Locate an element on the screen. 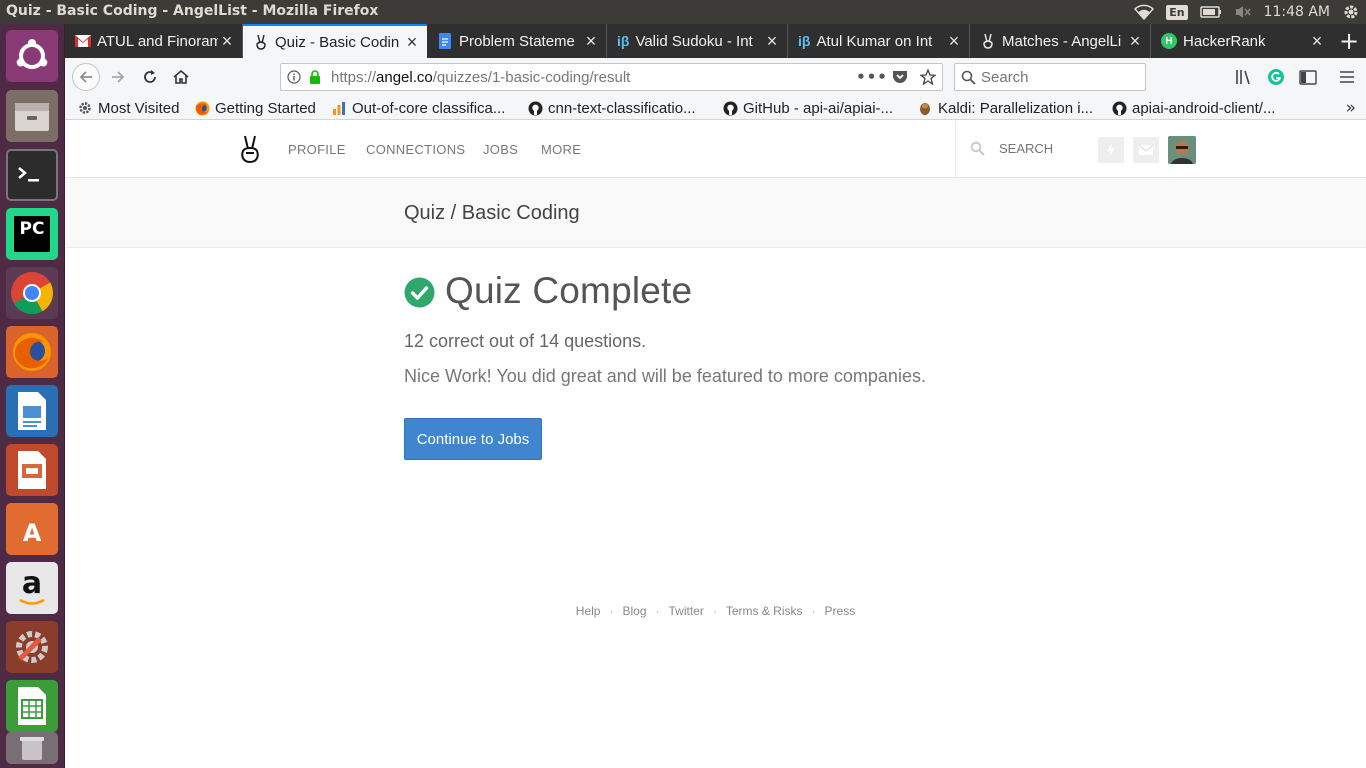 This screenshot has height=768, width=1366. volume-muted-icon is located at coordinates (1243, 12).